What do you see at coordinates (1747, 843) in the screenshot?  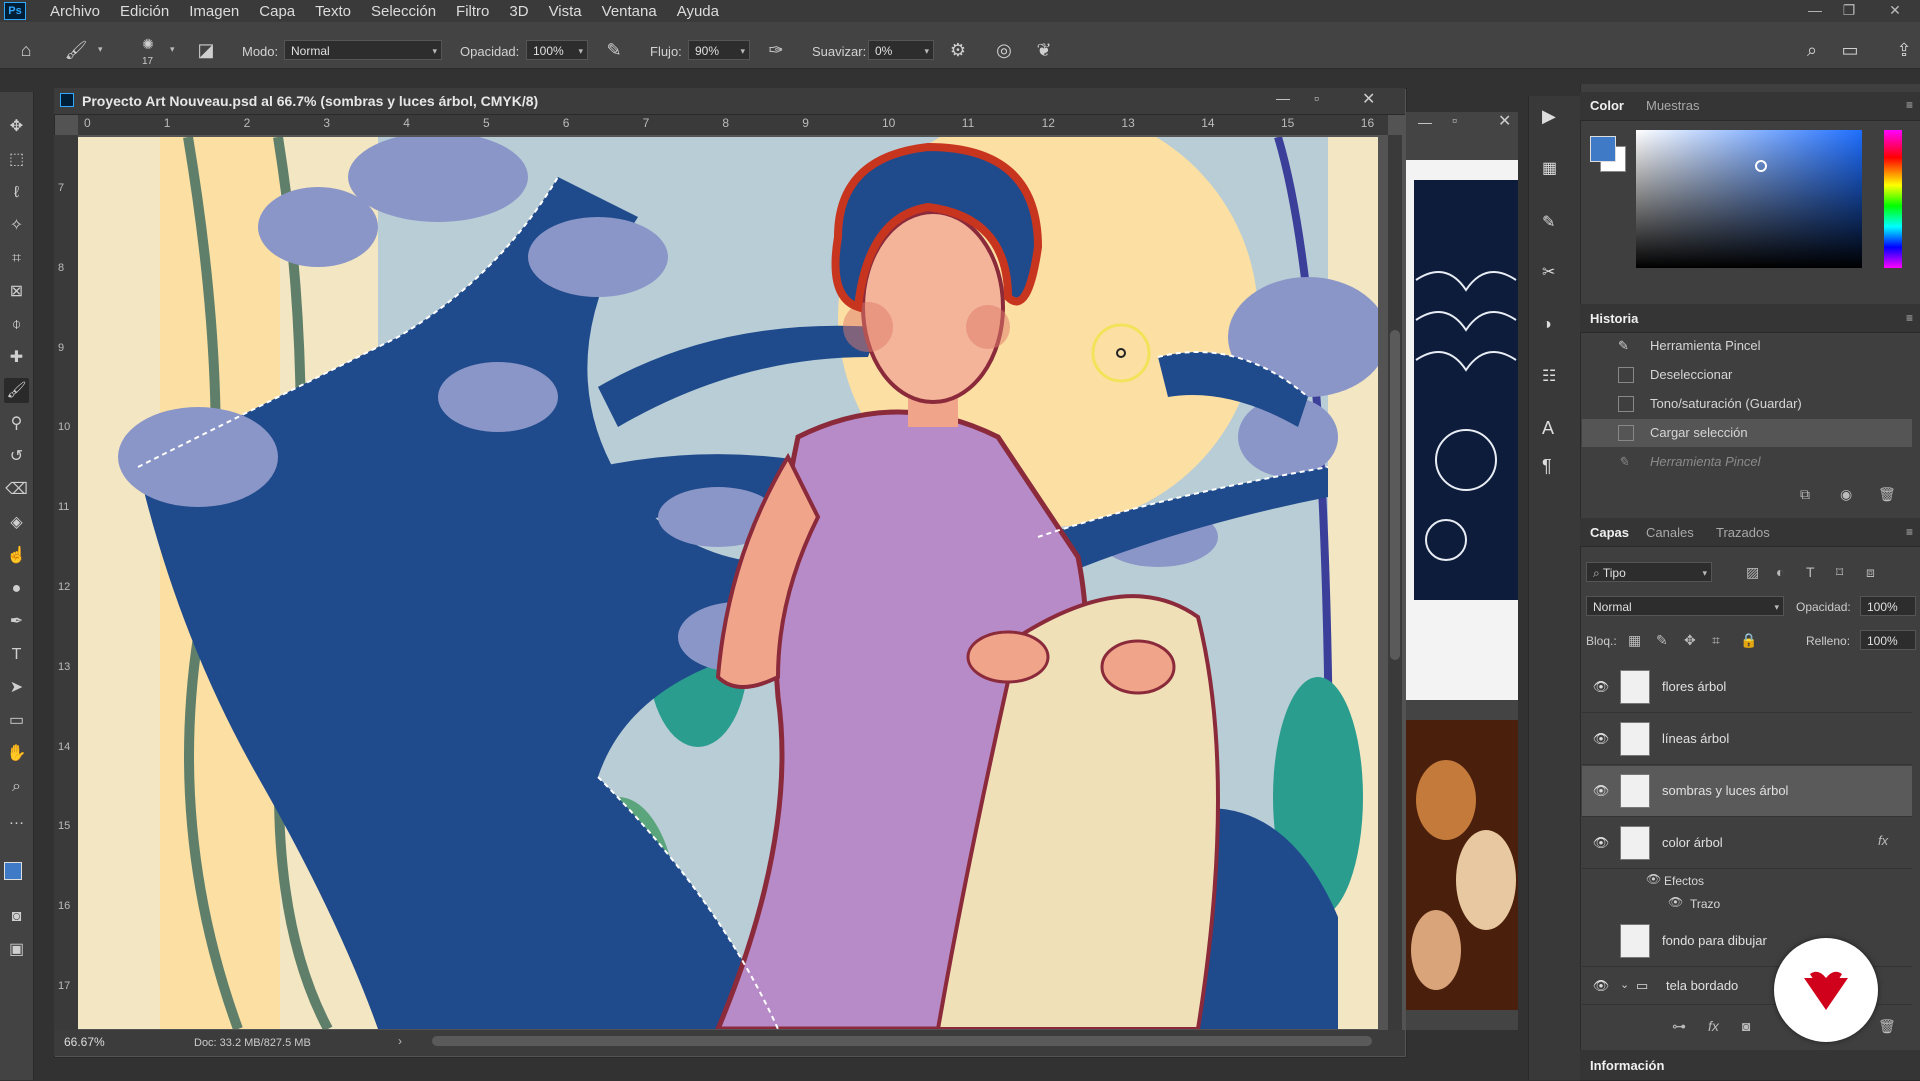 I see `layer-row: 👁 color árbol fx` at bounding box center [1747, 843].